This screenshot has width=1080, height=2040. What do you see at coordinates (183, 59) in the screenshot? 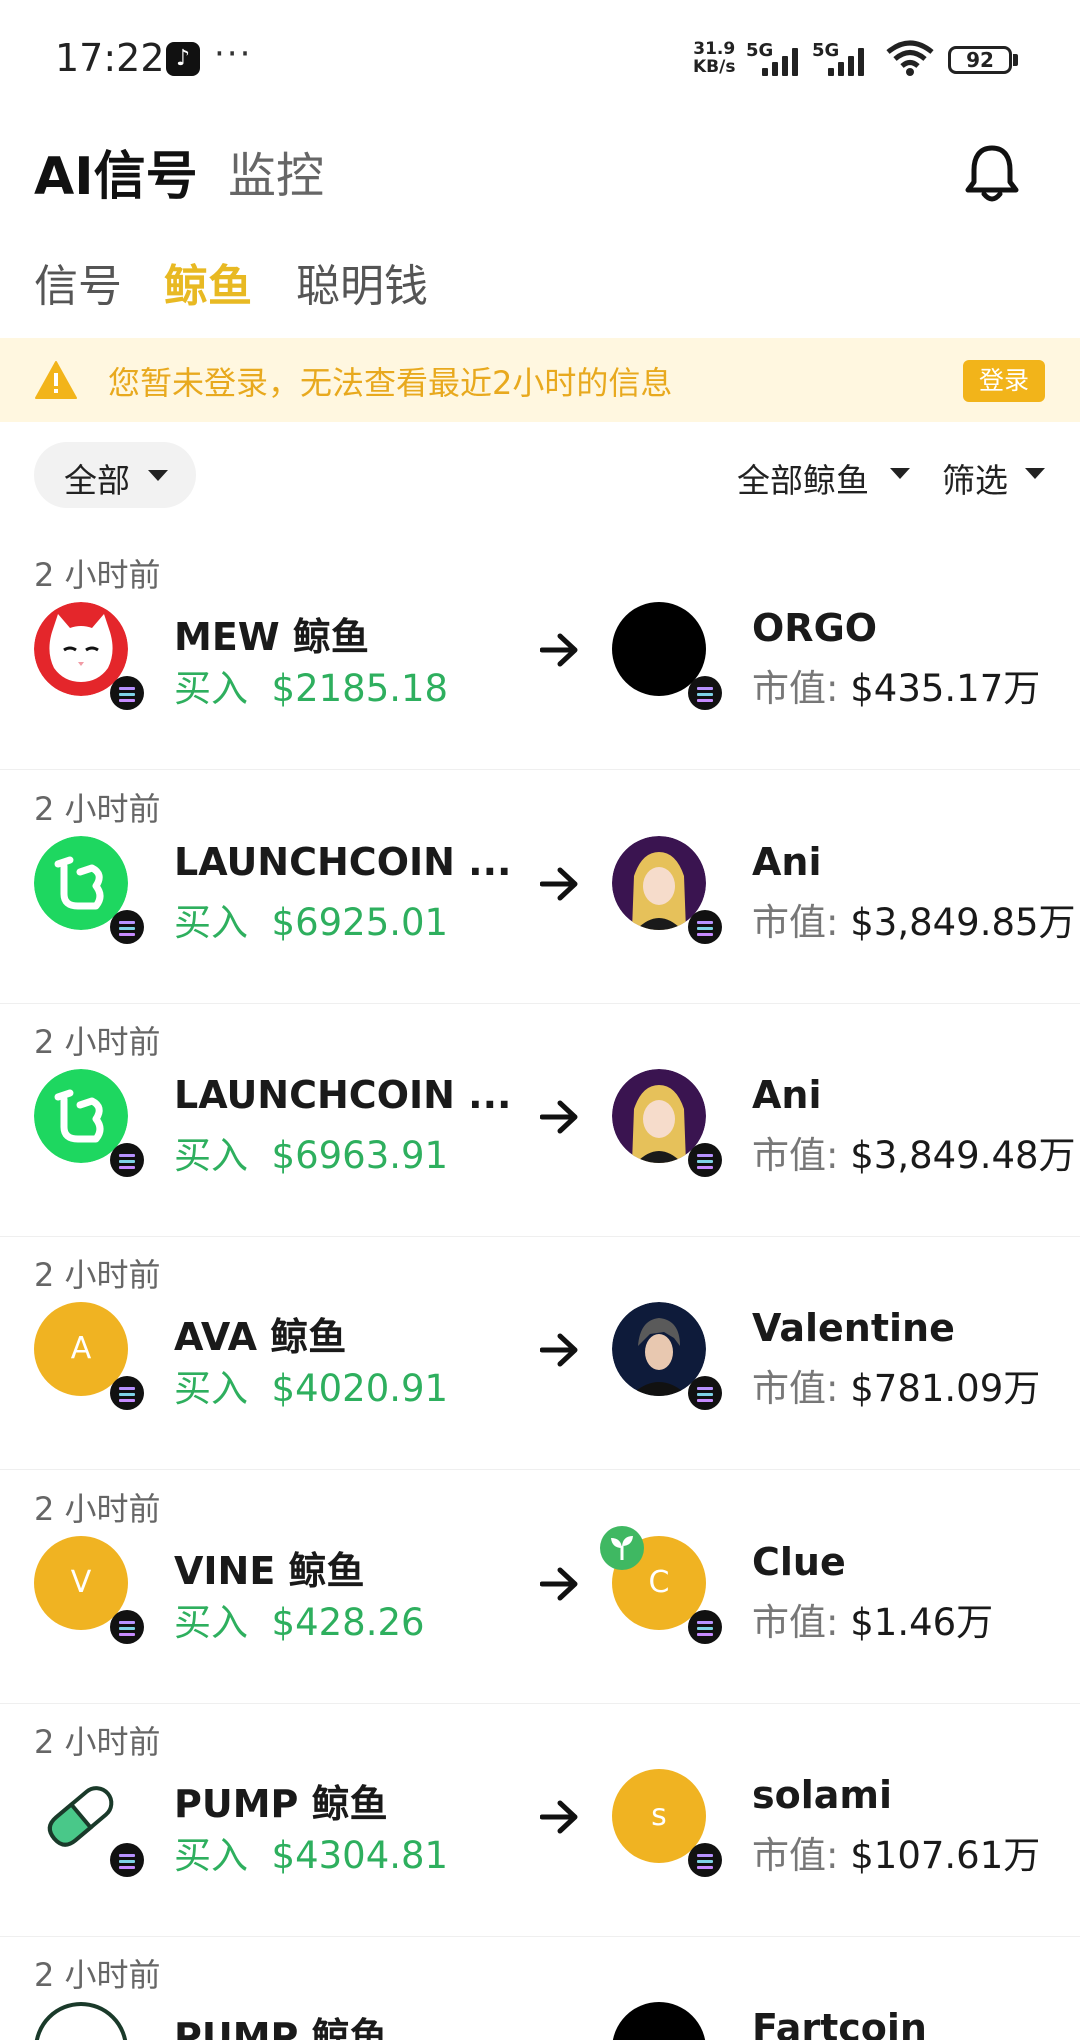
I see `tiktok-notification-icon: ♪` at bounding box center [183, 59].